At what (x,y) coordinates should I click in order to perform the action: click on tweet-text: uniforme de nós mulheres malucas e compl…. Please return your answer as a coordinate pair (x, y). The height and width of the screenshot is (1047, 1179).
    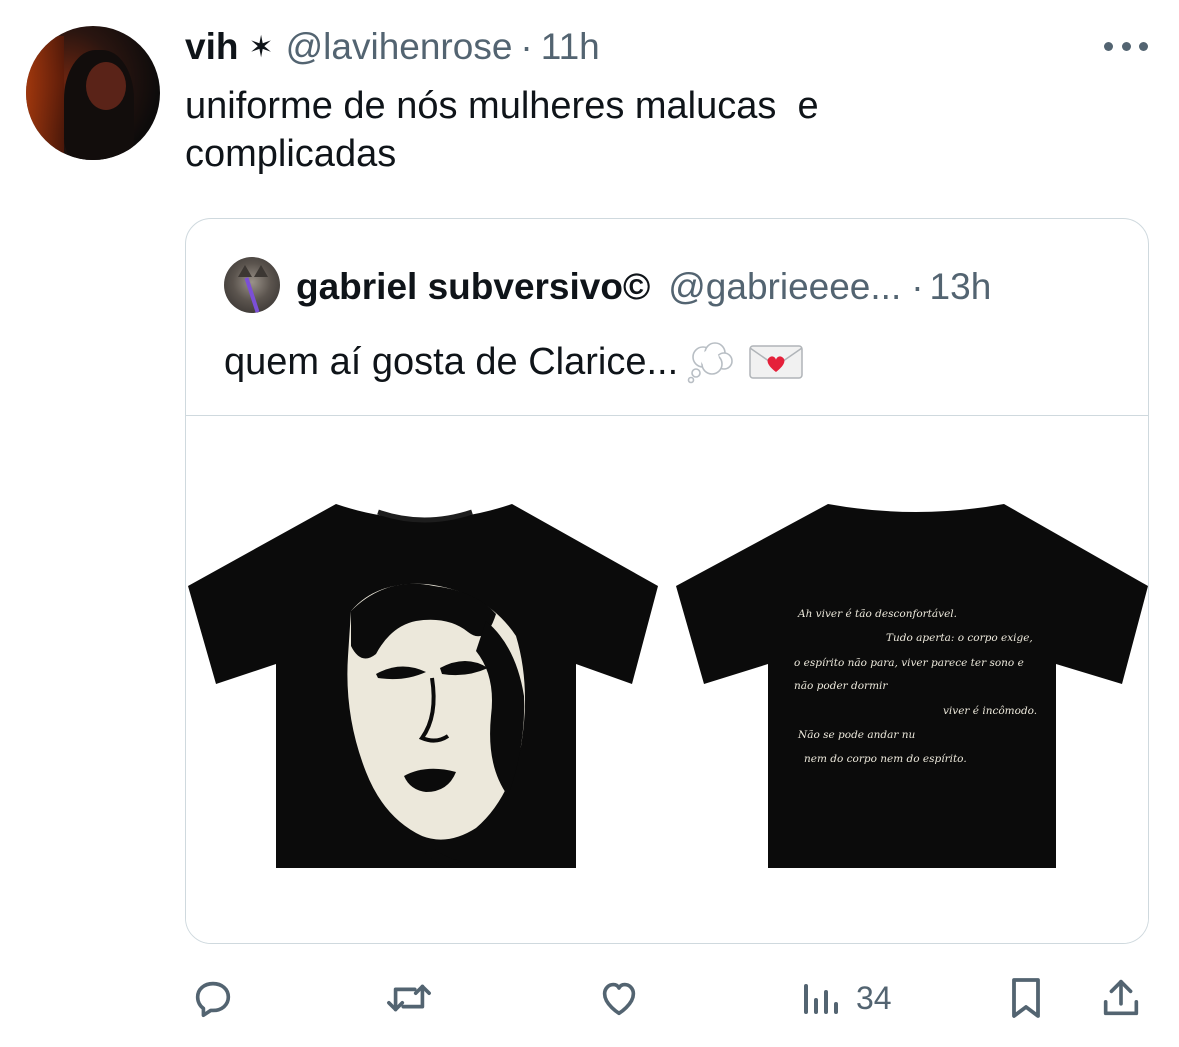
    Looking at the image, I should click on (655, 130).